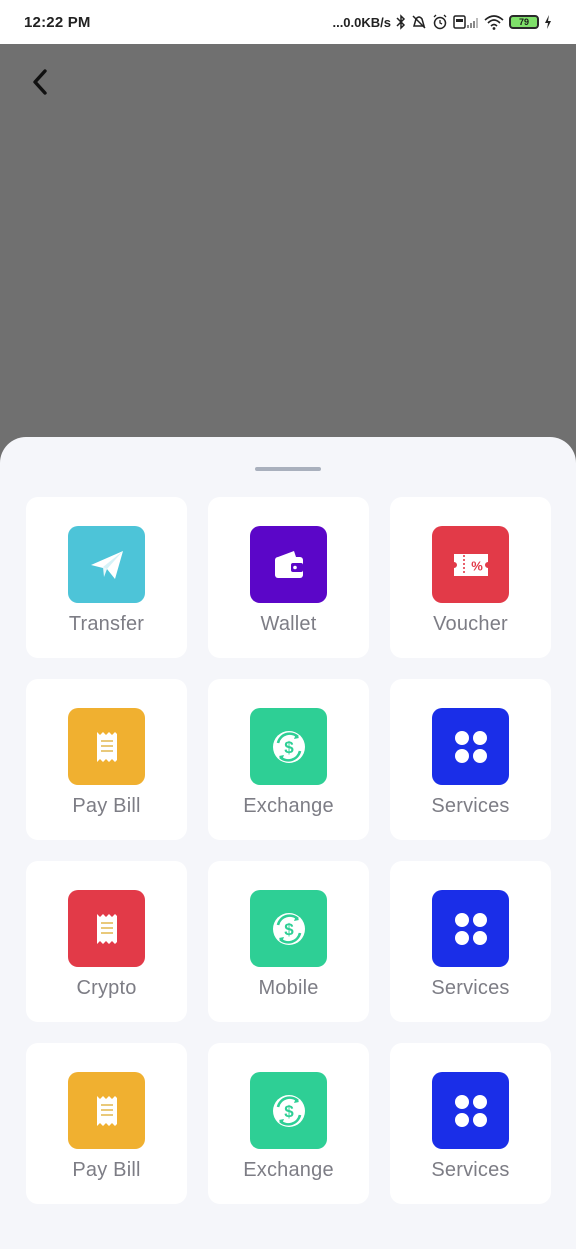 The image size is (576, 1249). Describe the element at coordinates (106, 624) in the screenshot. I see `tile-label: Transfer` at that location.